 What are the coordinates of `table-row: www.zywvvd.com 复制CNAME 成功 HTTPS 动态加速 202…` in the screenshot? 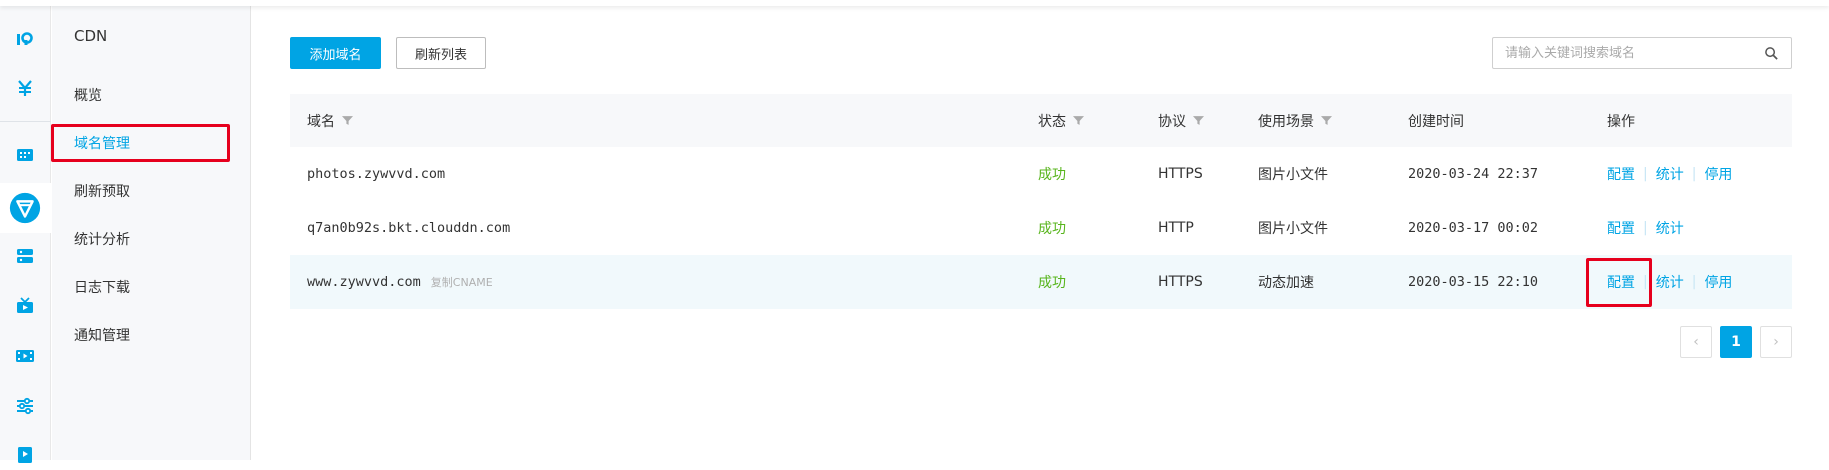 It's located at (1041, 282).